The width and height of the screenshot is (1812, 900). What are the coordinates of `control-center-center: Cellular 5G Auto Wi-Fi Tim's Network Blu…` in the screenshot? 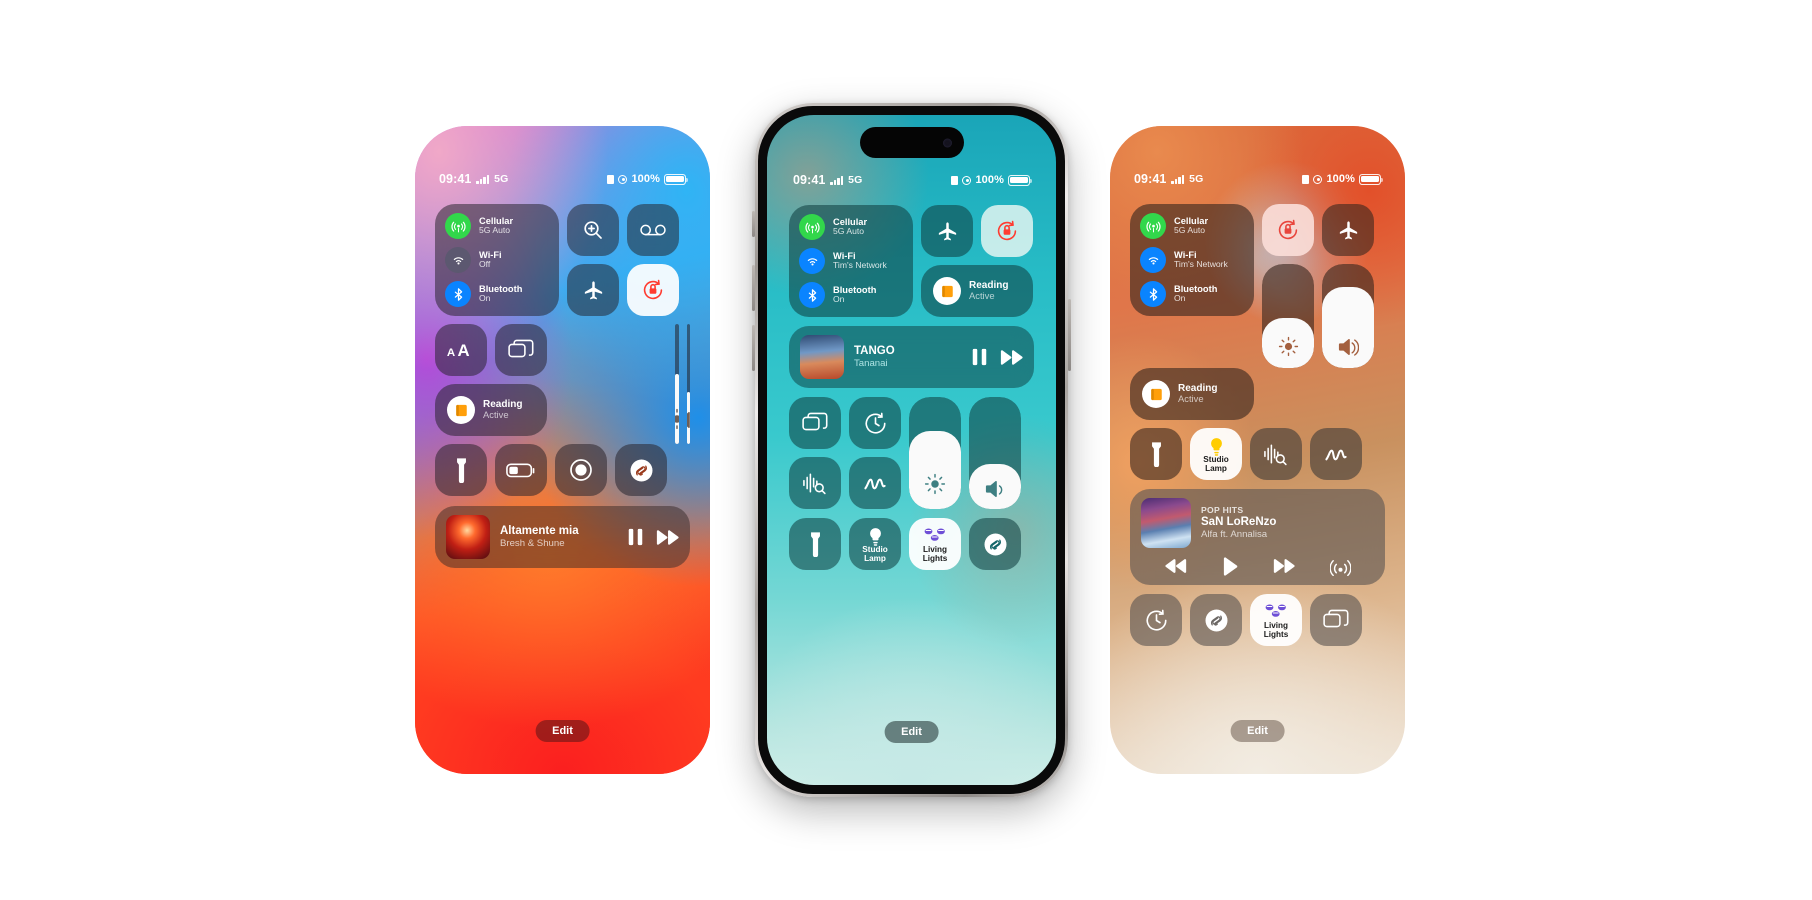 It's located at (911, 387).